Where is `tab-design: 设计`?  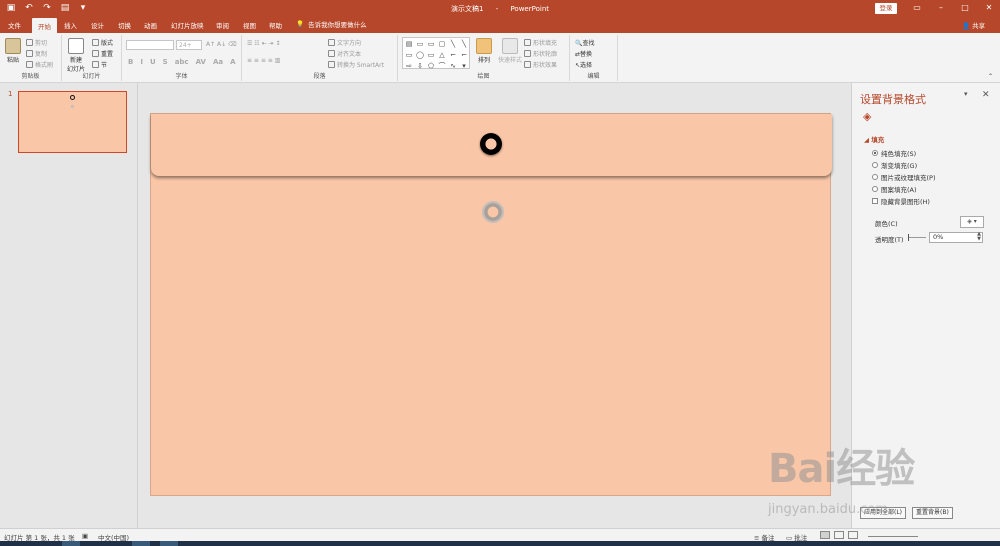 tab-design: 设计 is located at coordinates (97, 25).